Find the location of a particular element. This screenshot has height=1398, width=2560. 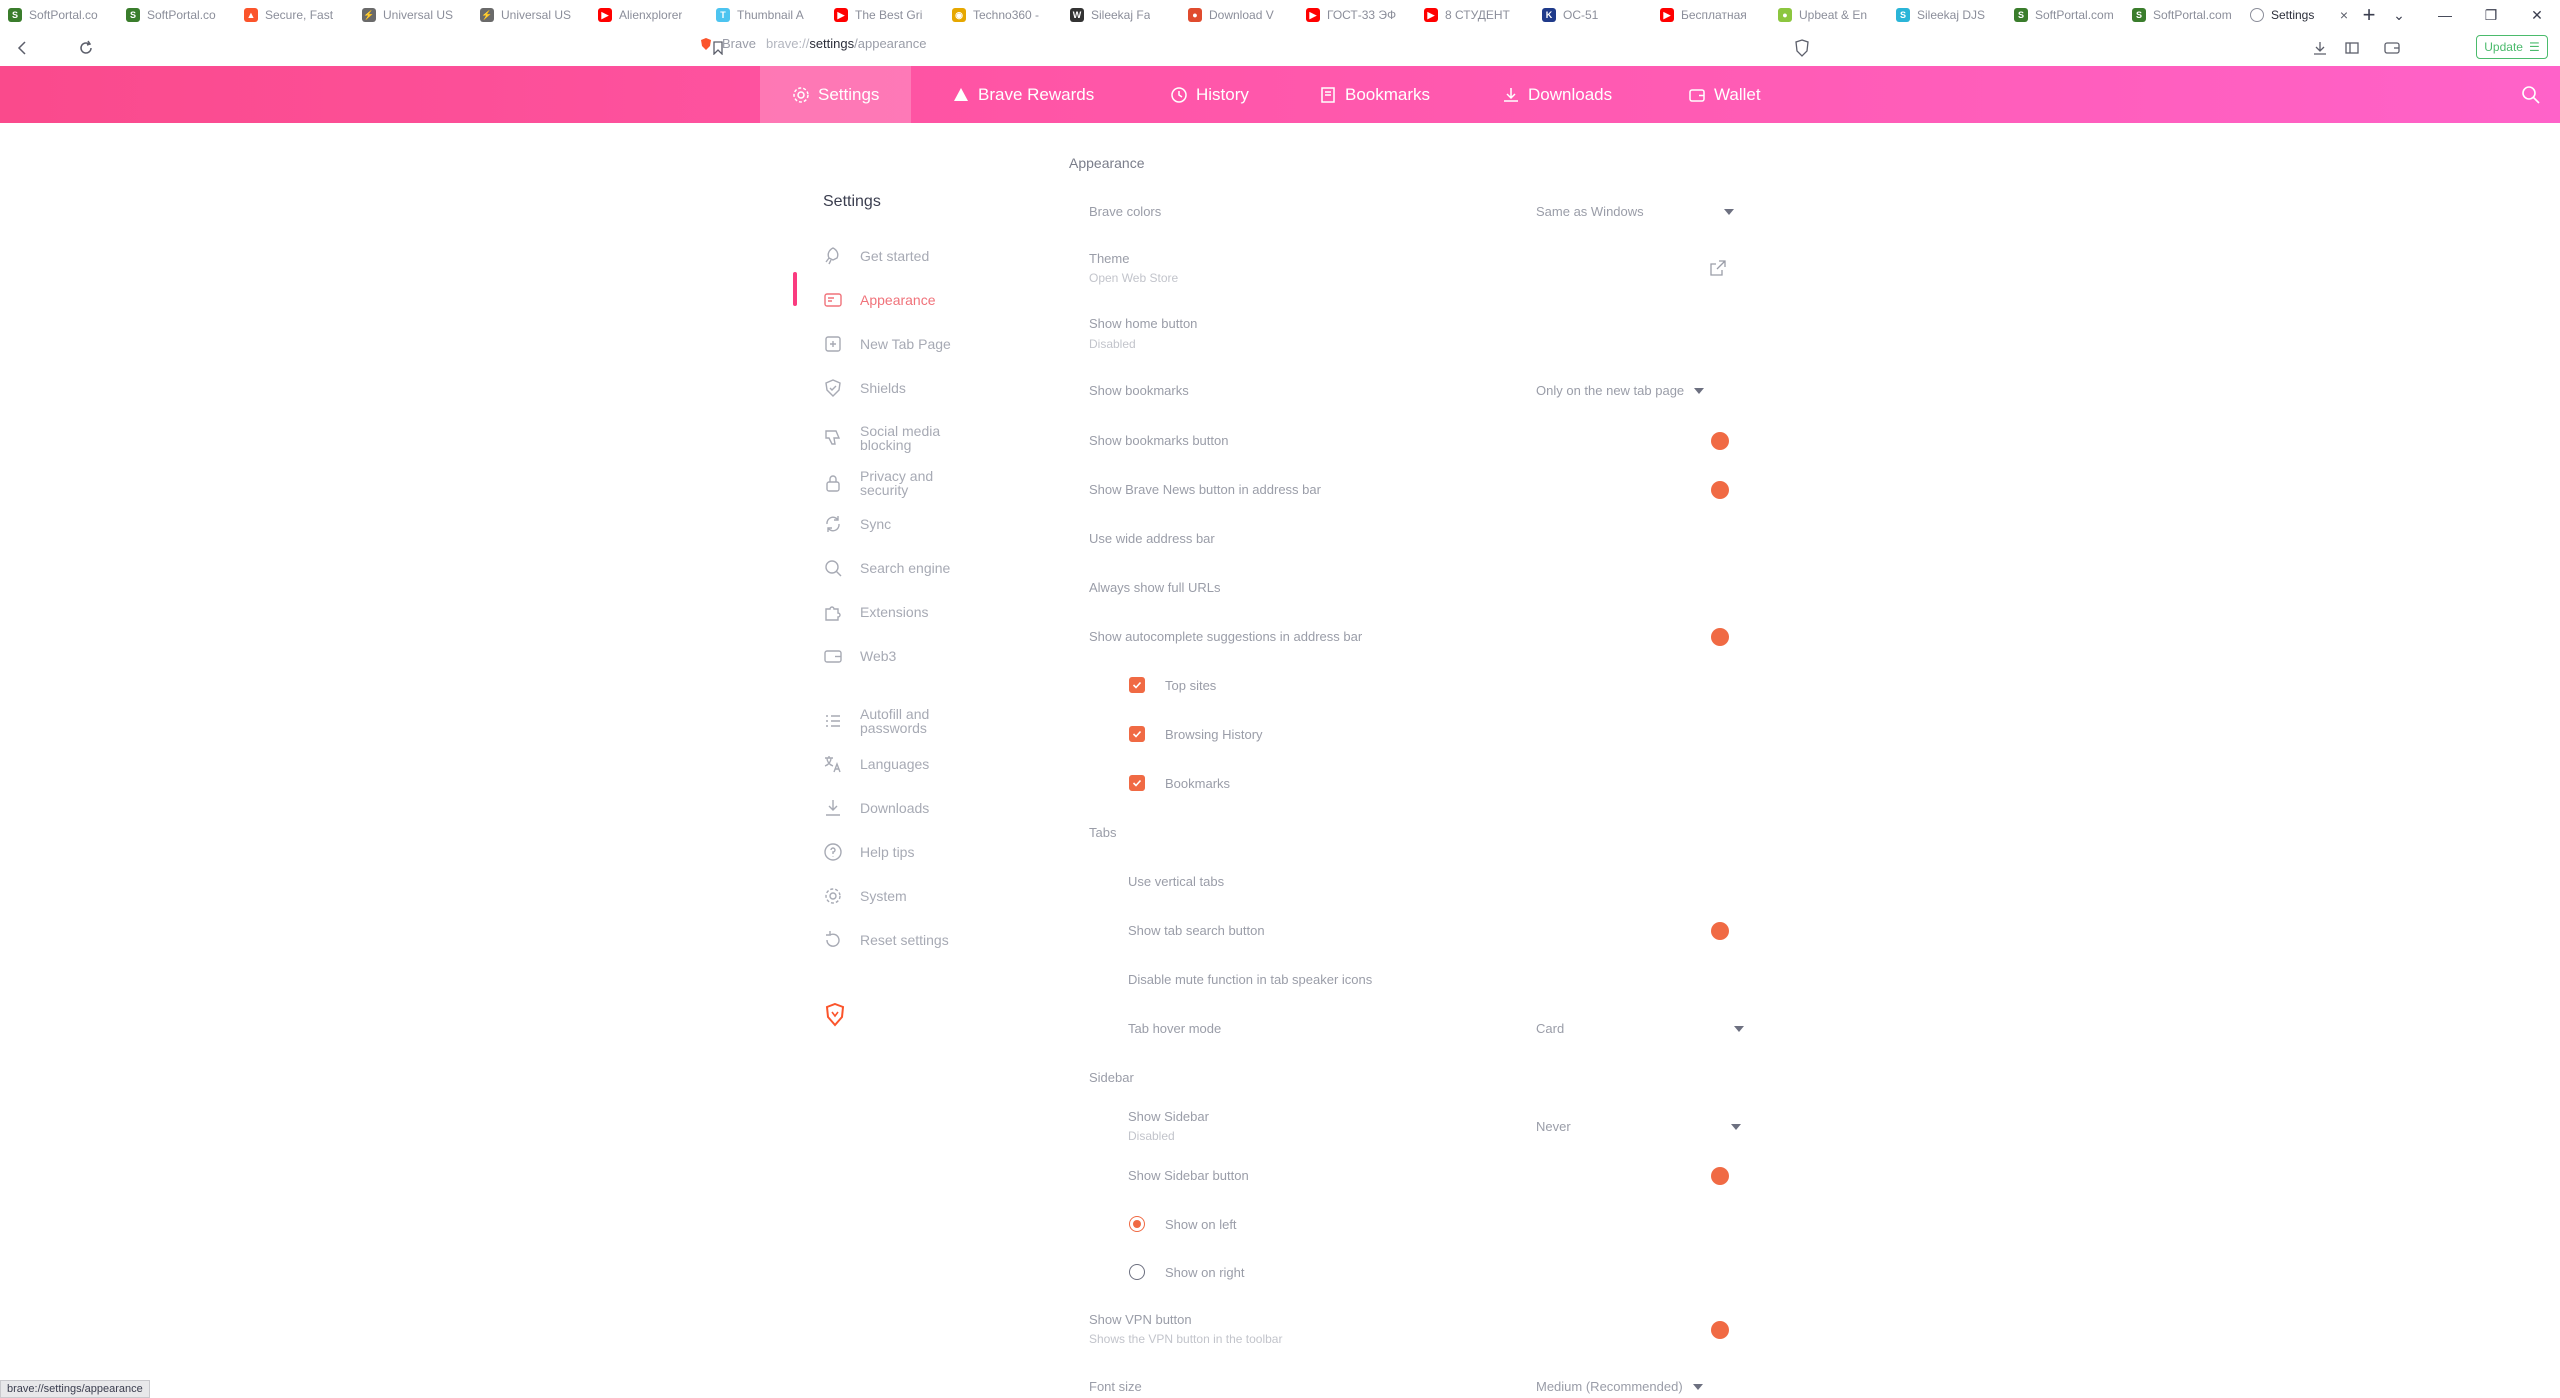

browser-tab: ▶ 8 СТУДЕНТ is located at coordinates (1475, 15).